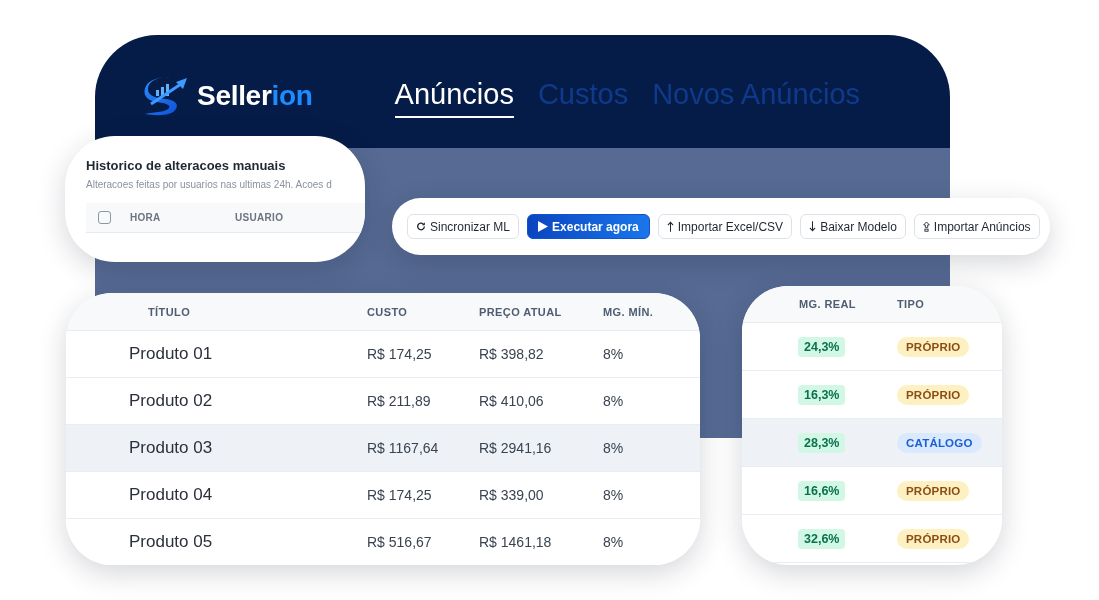 The width and height of the screenshot is (1099, 600). What do you see at coordinates (521, 311) in the screenshot?
I see `column-header: PREÇO ATUAL` at bounding box center [521, 311].